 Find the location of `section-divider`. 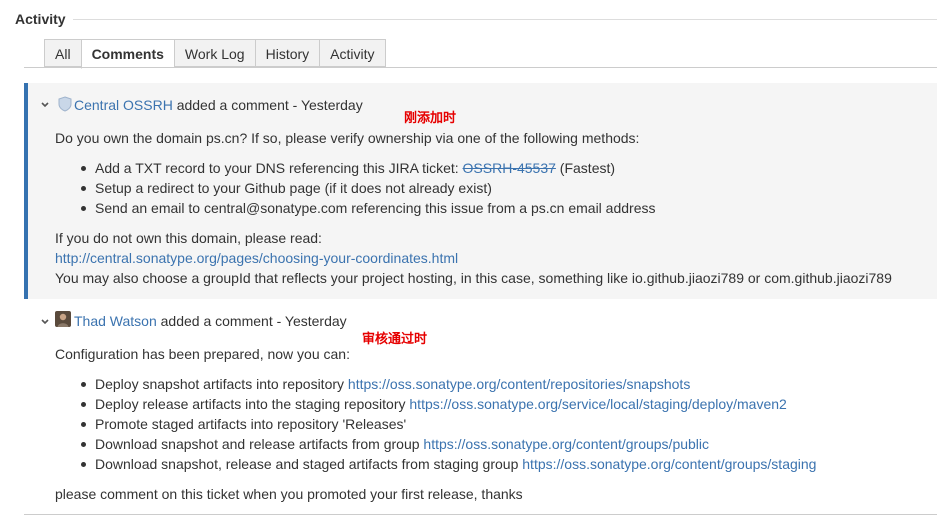

section-divider is located at coordinates (505, 19).